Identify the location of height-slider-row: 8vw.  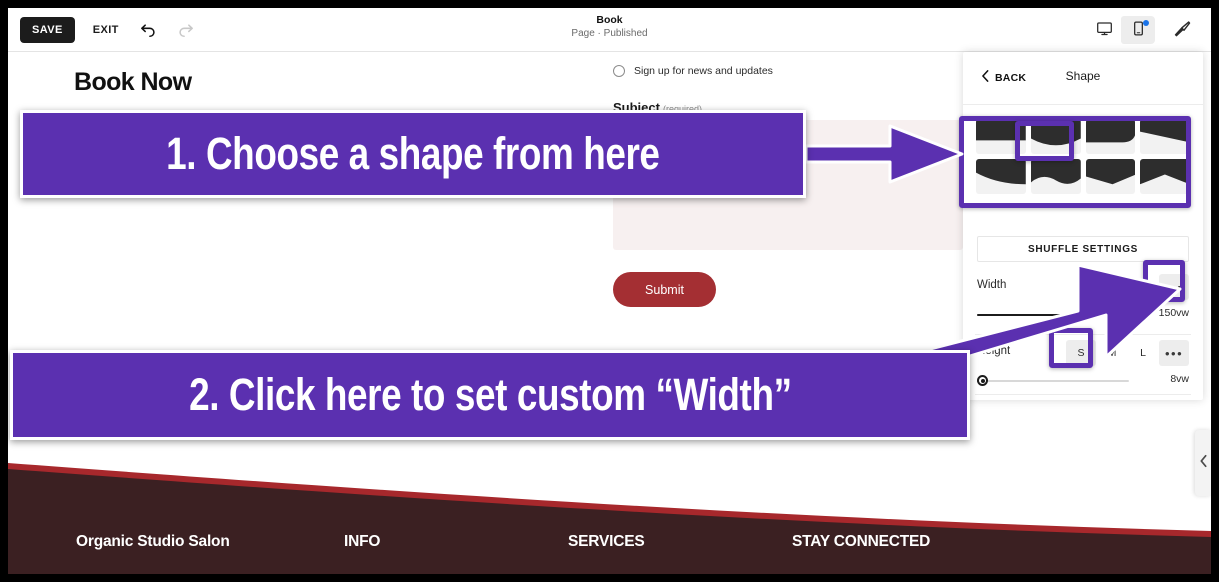
(1083, 381).